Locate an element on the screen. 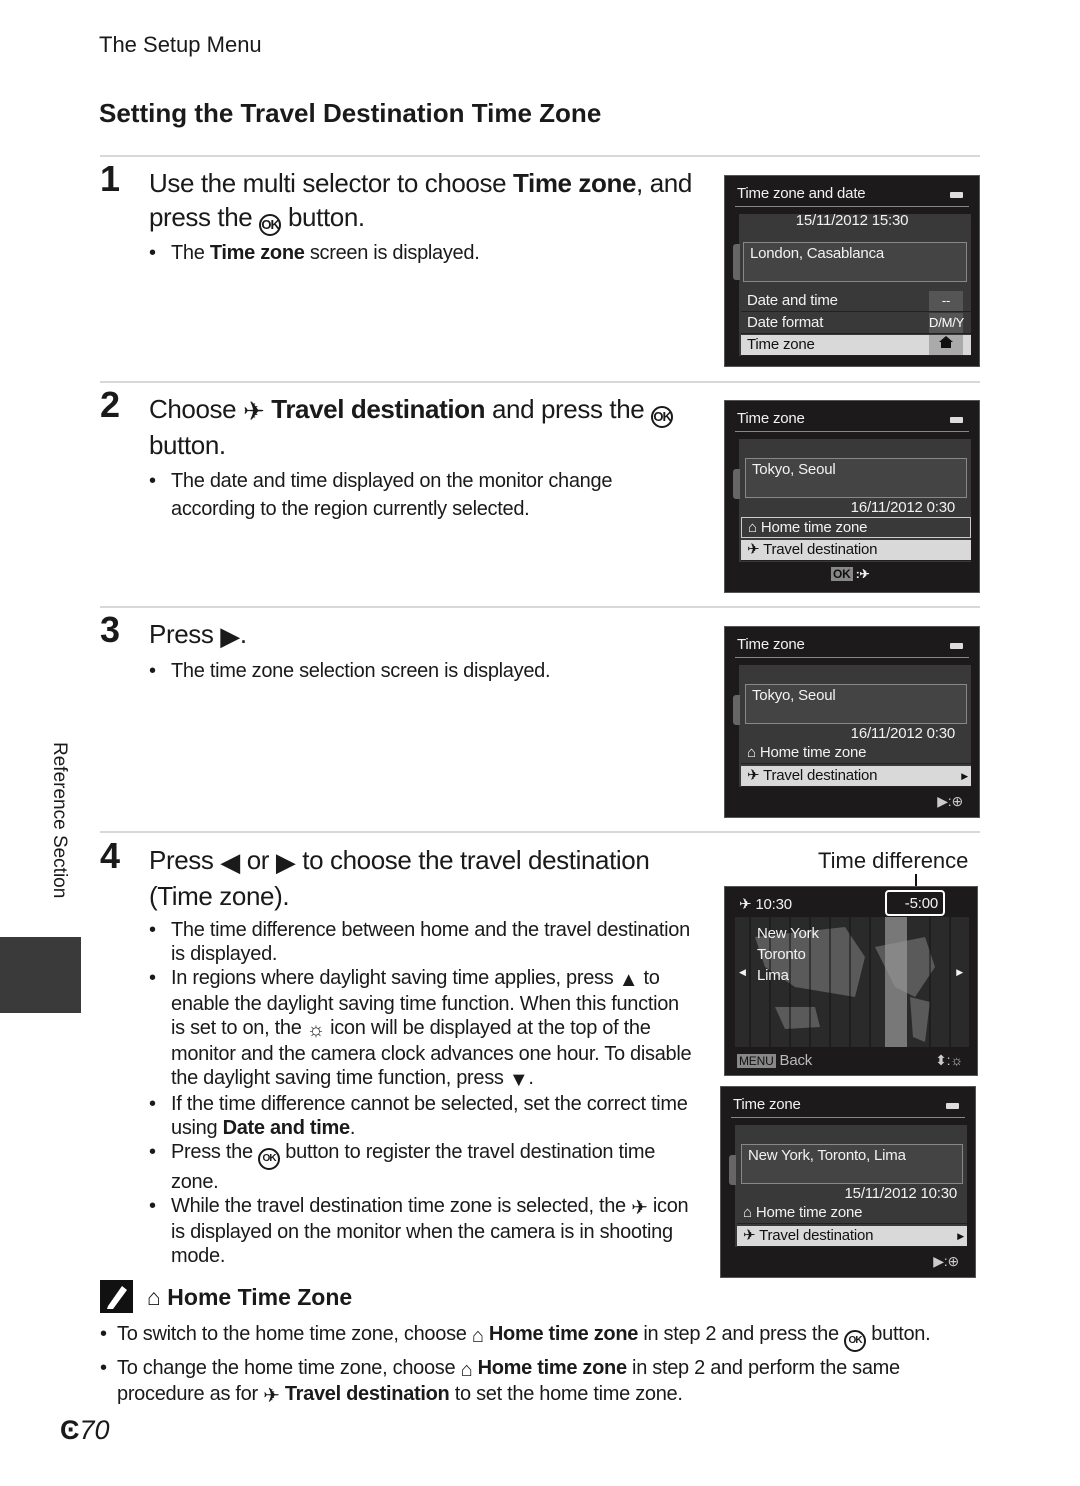 The width and height of the screenshot is (1080, 1486). menu-button-icon: MENU is located at coordinates (756, 1061).